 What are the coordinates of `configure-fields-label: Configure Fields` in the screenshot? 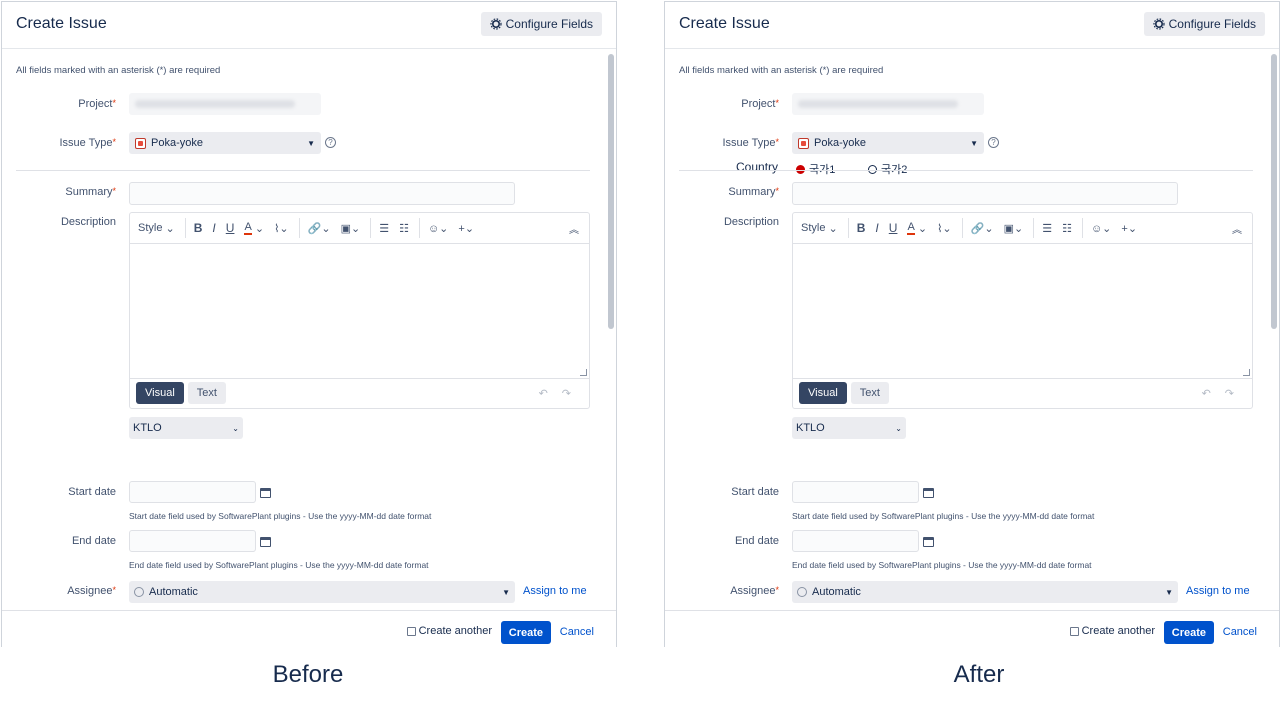 It's located at (1212, 24).